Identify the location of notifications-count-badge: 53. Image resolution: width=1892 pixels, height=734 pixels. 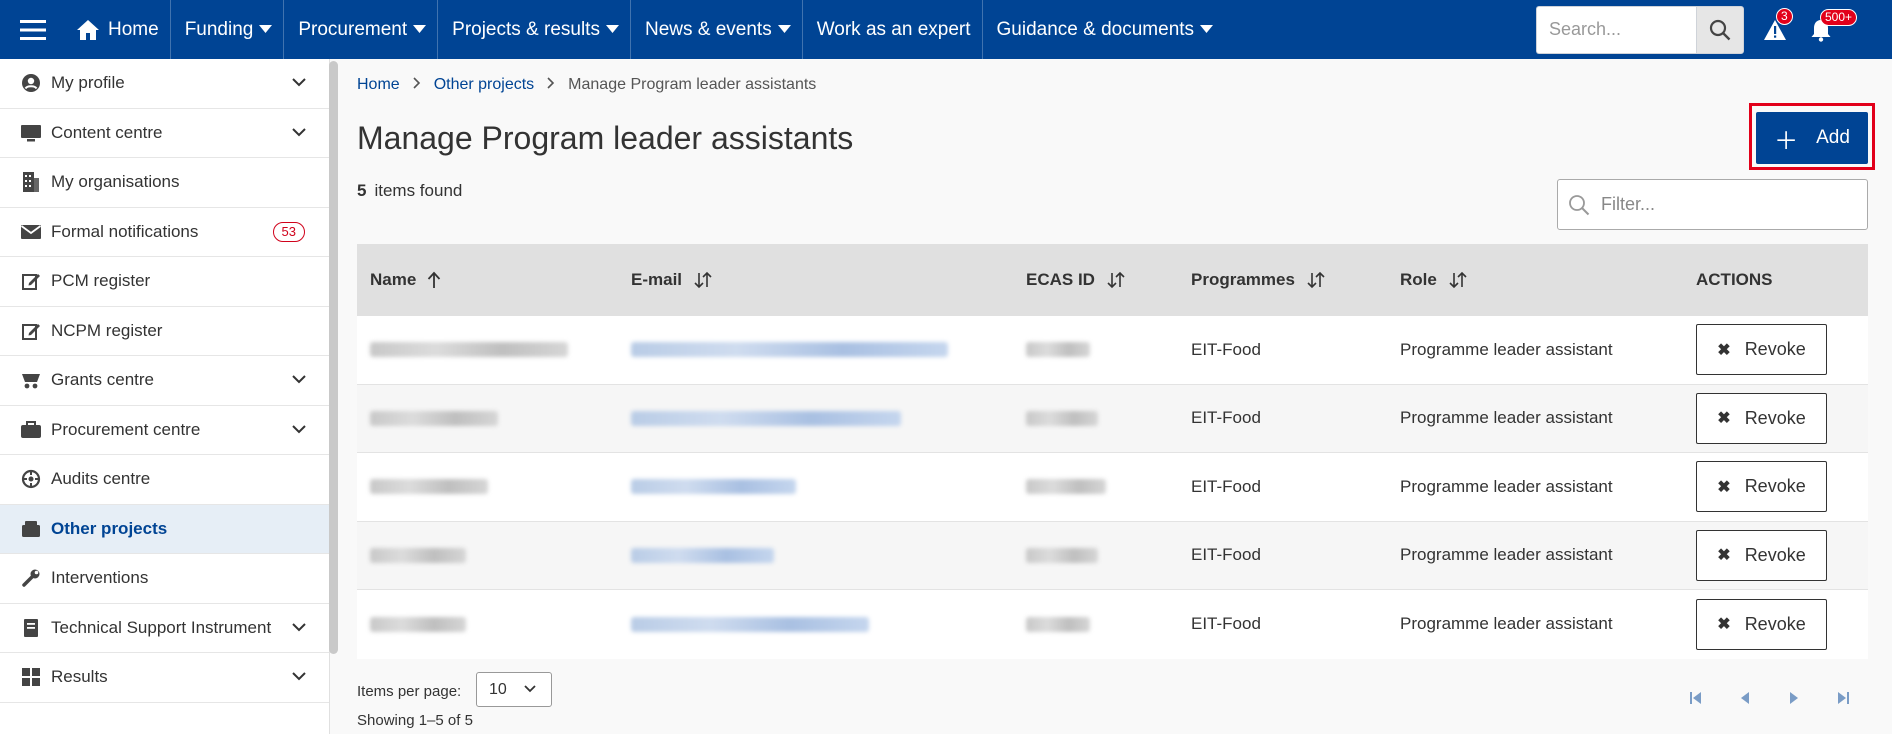
(288, 231).